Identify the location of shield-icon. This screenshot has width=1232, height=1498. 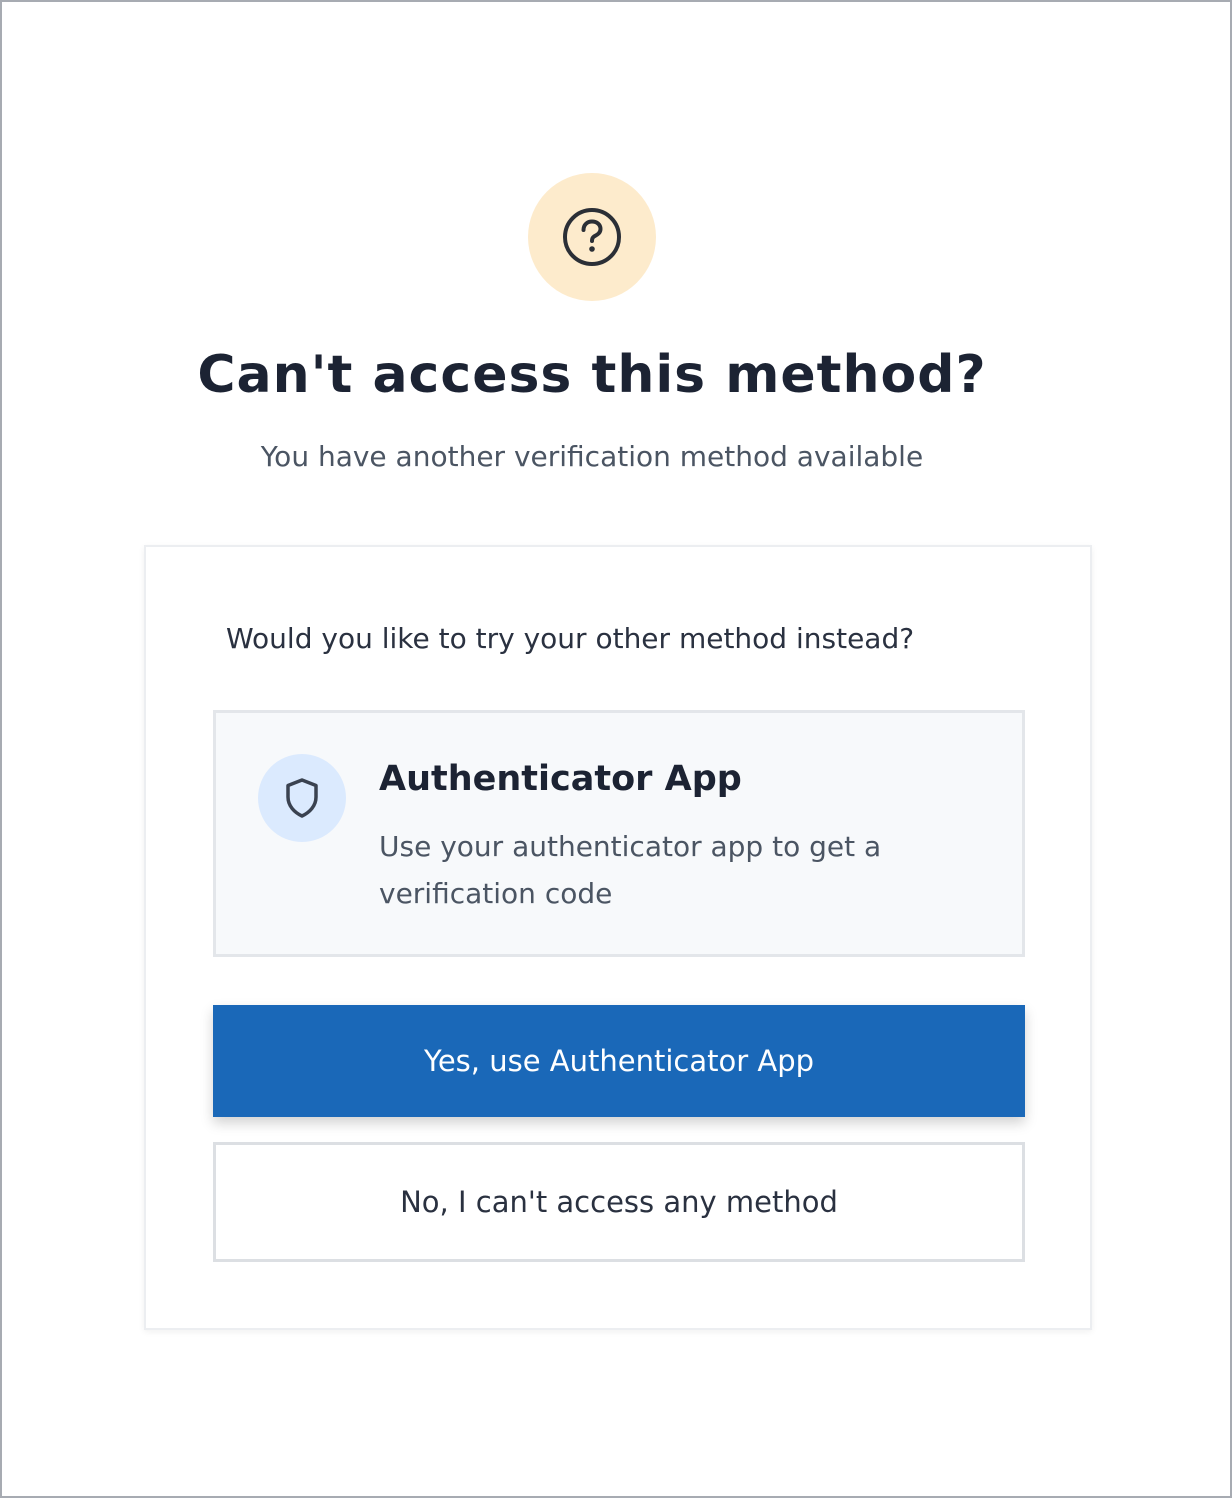
(302, 798).